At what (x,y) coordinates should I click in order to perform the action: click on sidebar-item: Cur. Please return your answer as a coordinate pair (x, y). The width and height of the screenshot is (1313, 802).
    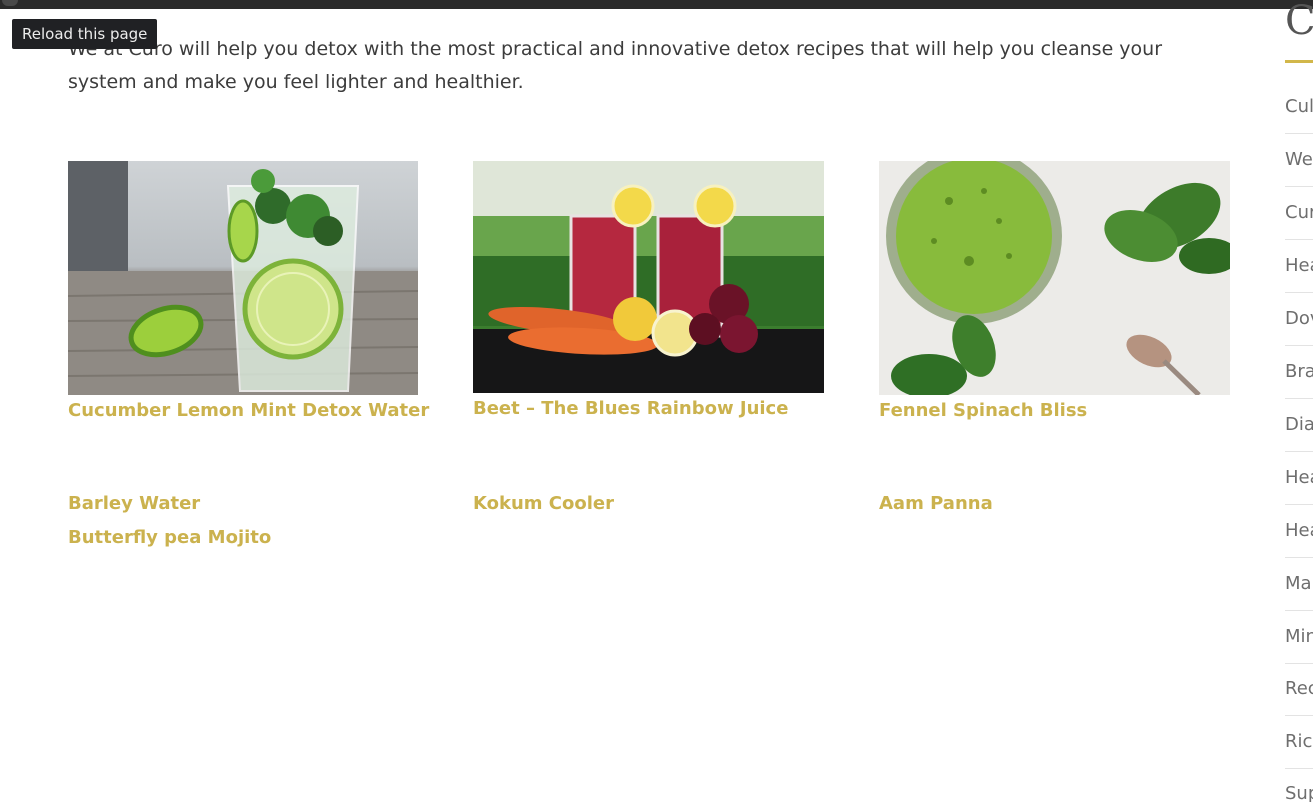
    Looking at the image, I should click on (1299, 212).